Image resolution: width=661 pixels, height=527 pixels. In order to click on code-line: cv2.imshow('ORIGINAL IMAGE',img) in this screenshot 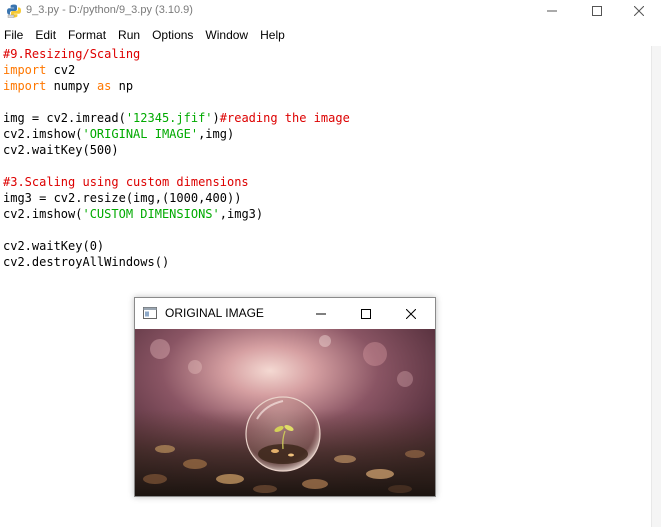, I will do `click(176, 134)`.